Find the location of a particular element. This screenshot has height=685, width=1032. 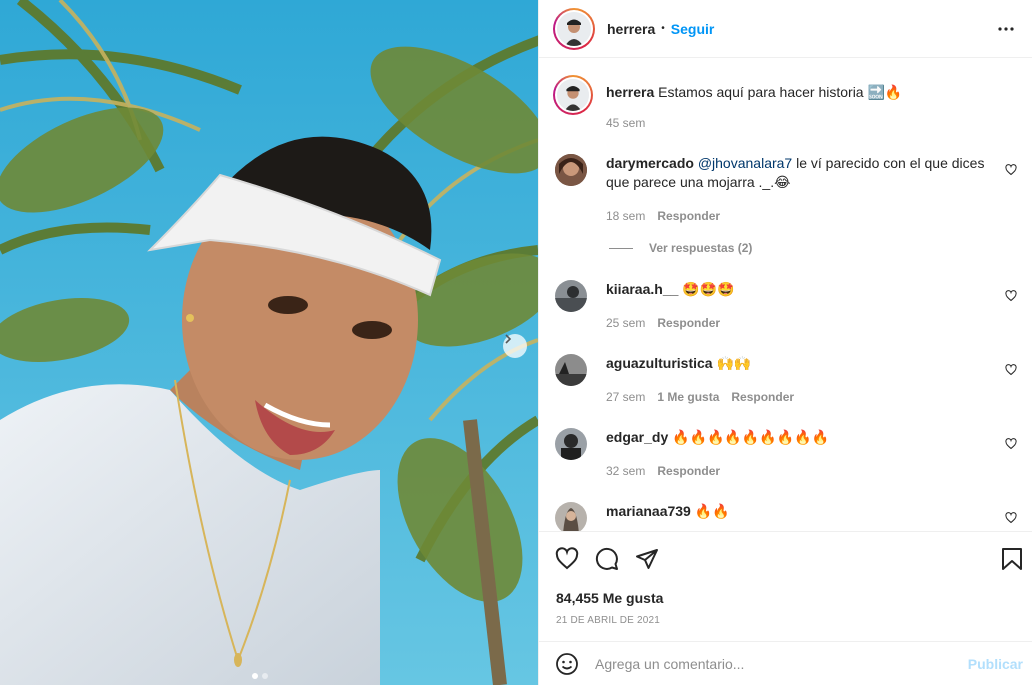

view-replies-line is located at coordinates (621, 248).